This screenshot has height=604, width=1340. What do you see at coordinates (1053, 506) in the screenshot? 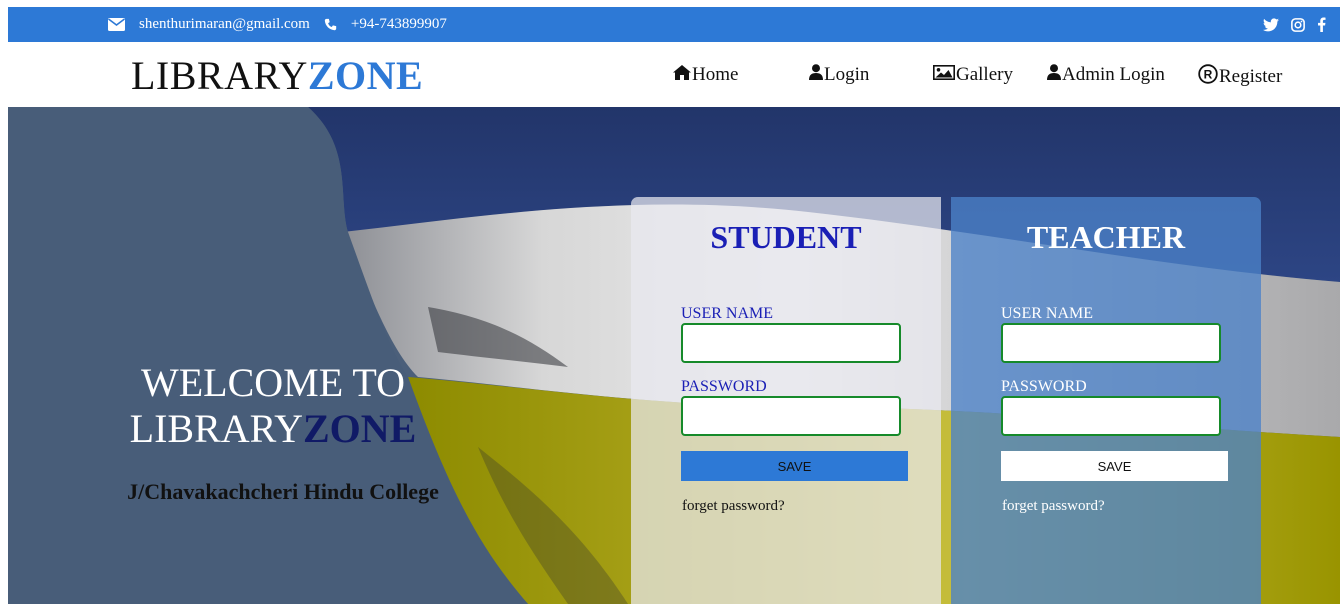
I see `teacher-forget-password-link: forget password?` at bounding box center [1053, 506].